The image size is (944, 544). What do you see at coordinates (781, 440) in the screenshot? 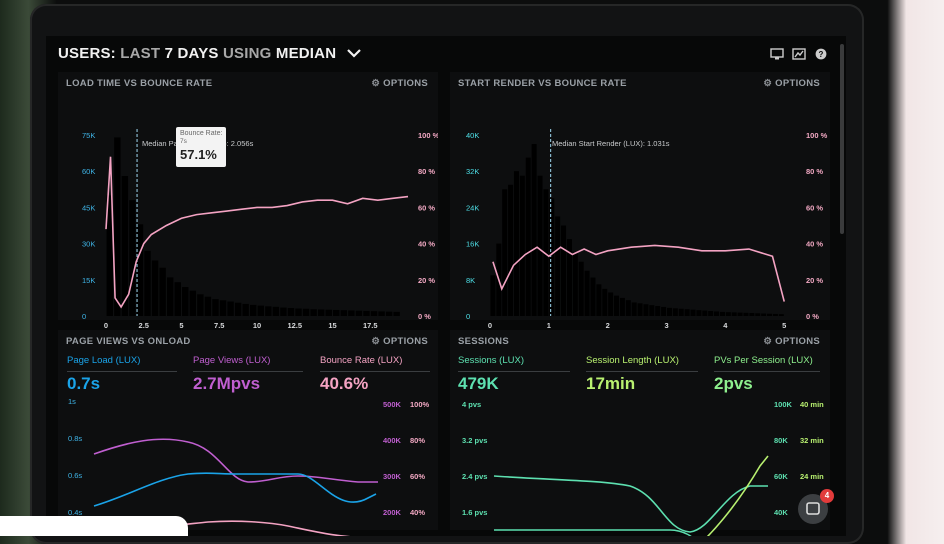
I see `y2-tick-label: 80K` at bounding box center [781, 440].